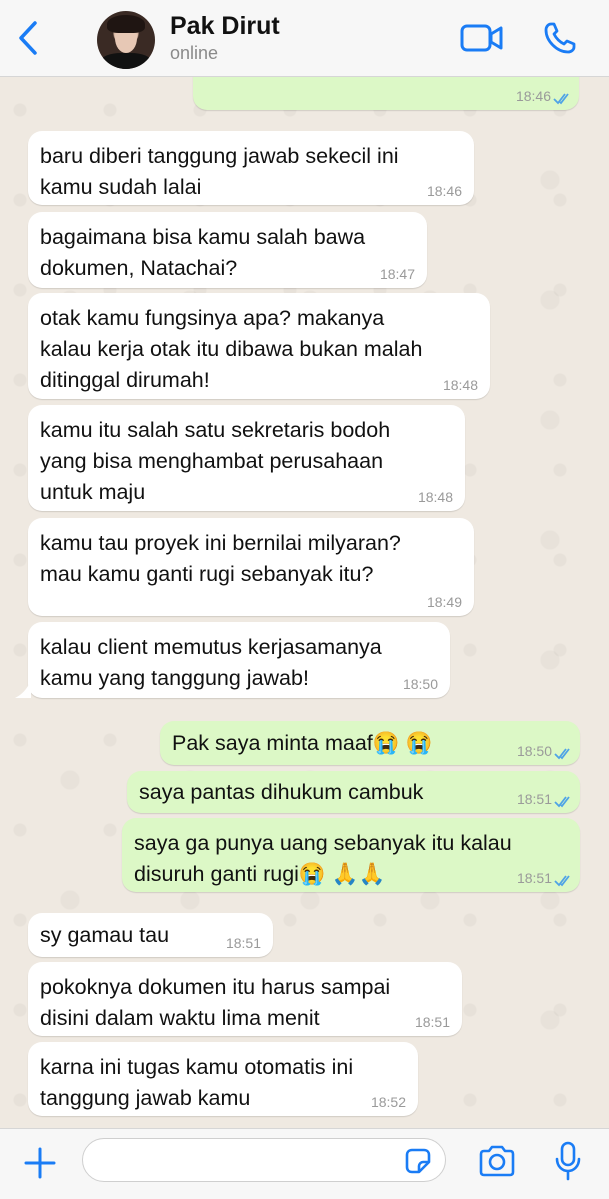 Image resolution: width=609 pixels, height=1199 pixels. I want to click on message-incoming: sy gamau tau 18:51, so click(150, 935).